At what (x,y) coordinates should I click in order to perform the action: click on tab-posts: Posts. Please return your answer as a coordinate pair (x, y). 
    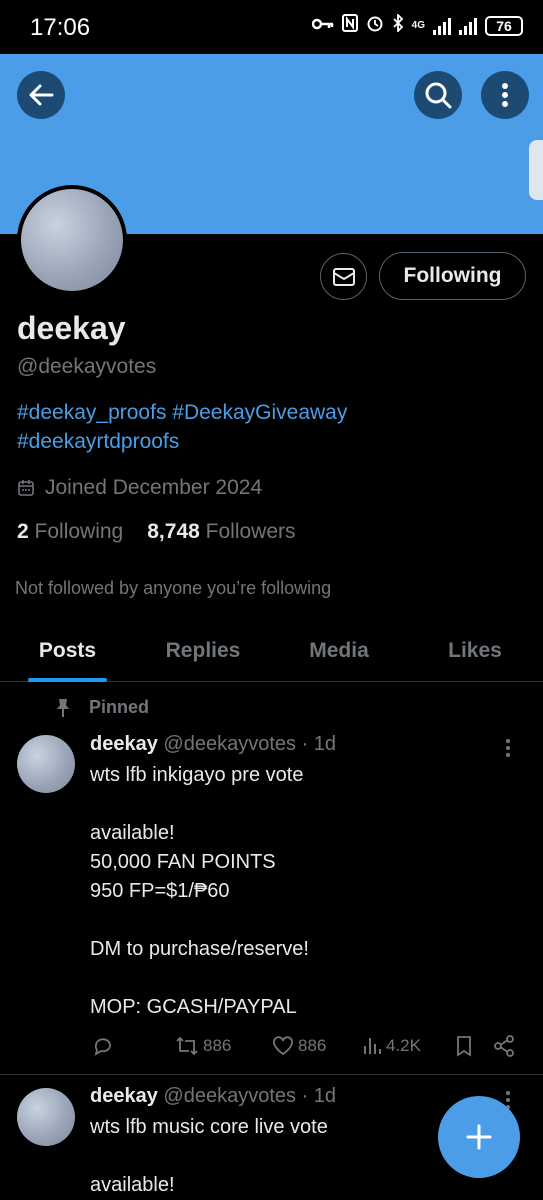
    Looking at the image, I should click on (67, 651).